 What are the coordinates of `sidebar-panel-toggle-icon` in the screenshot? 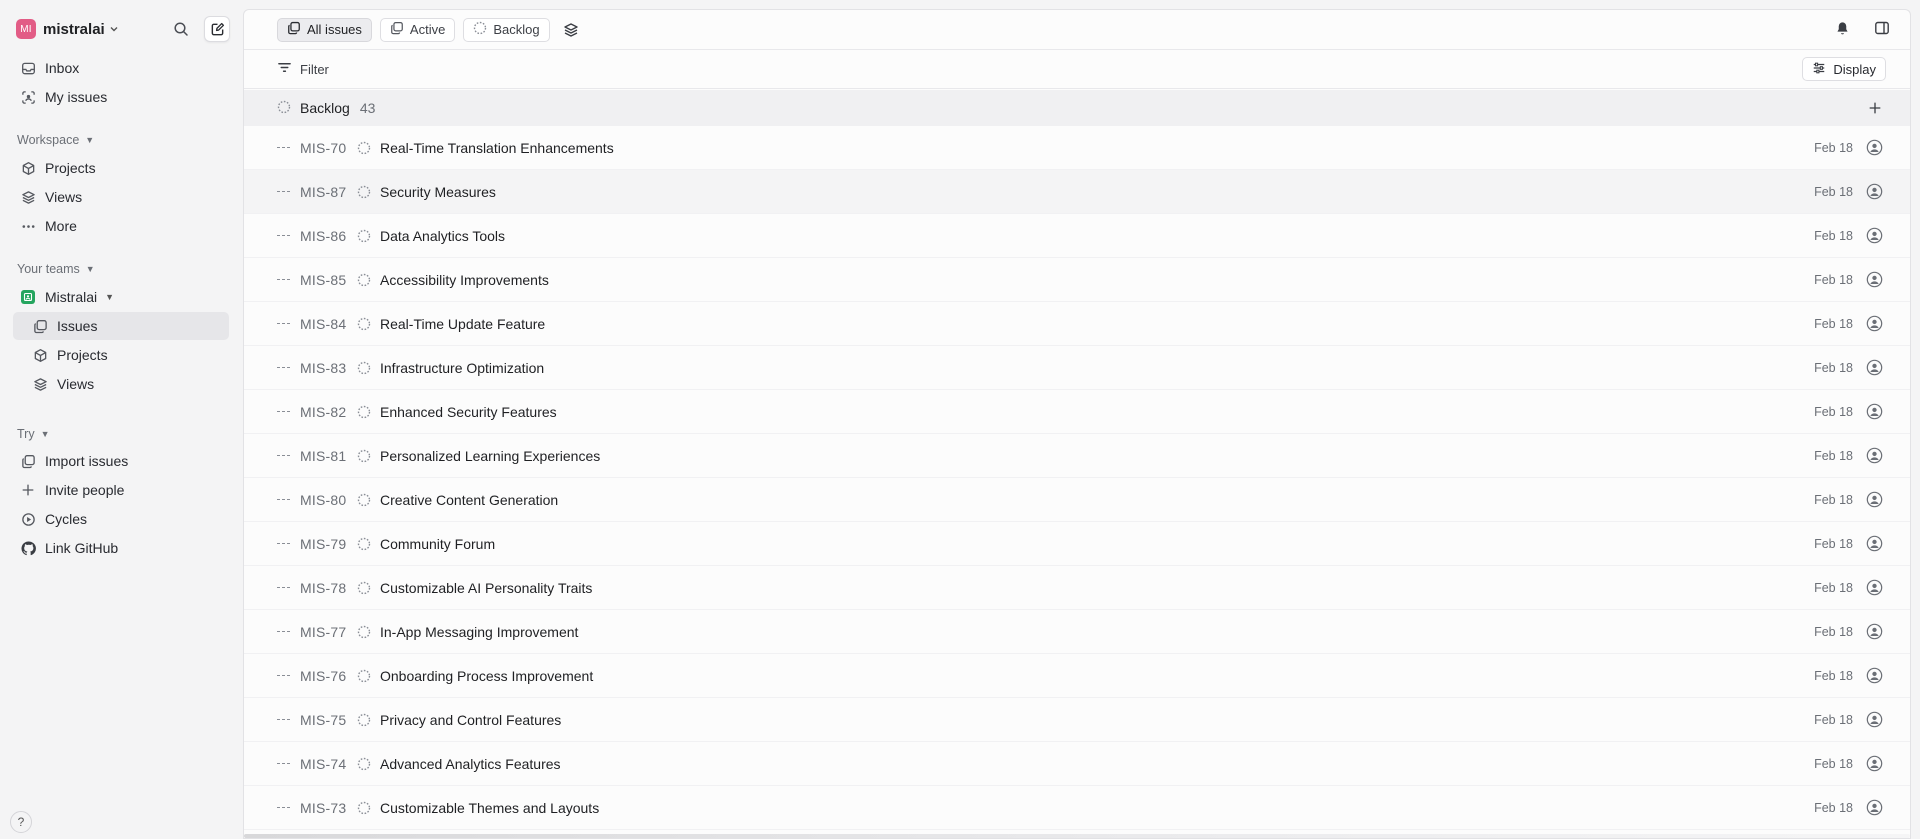 It's located at (1882, 29).